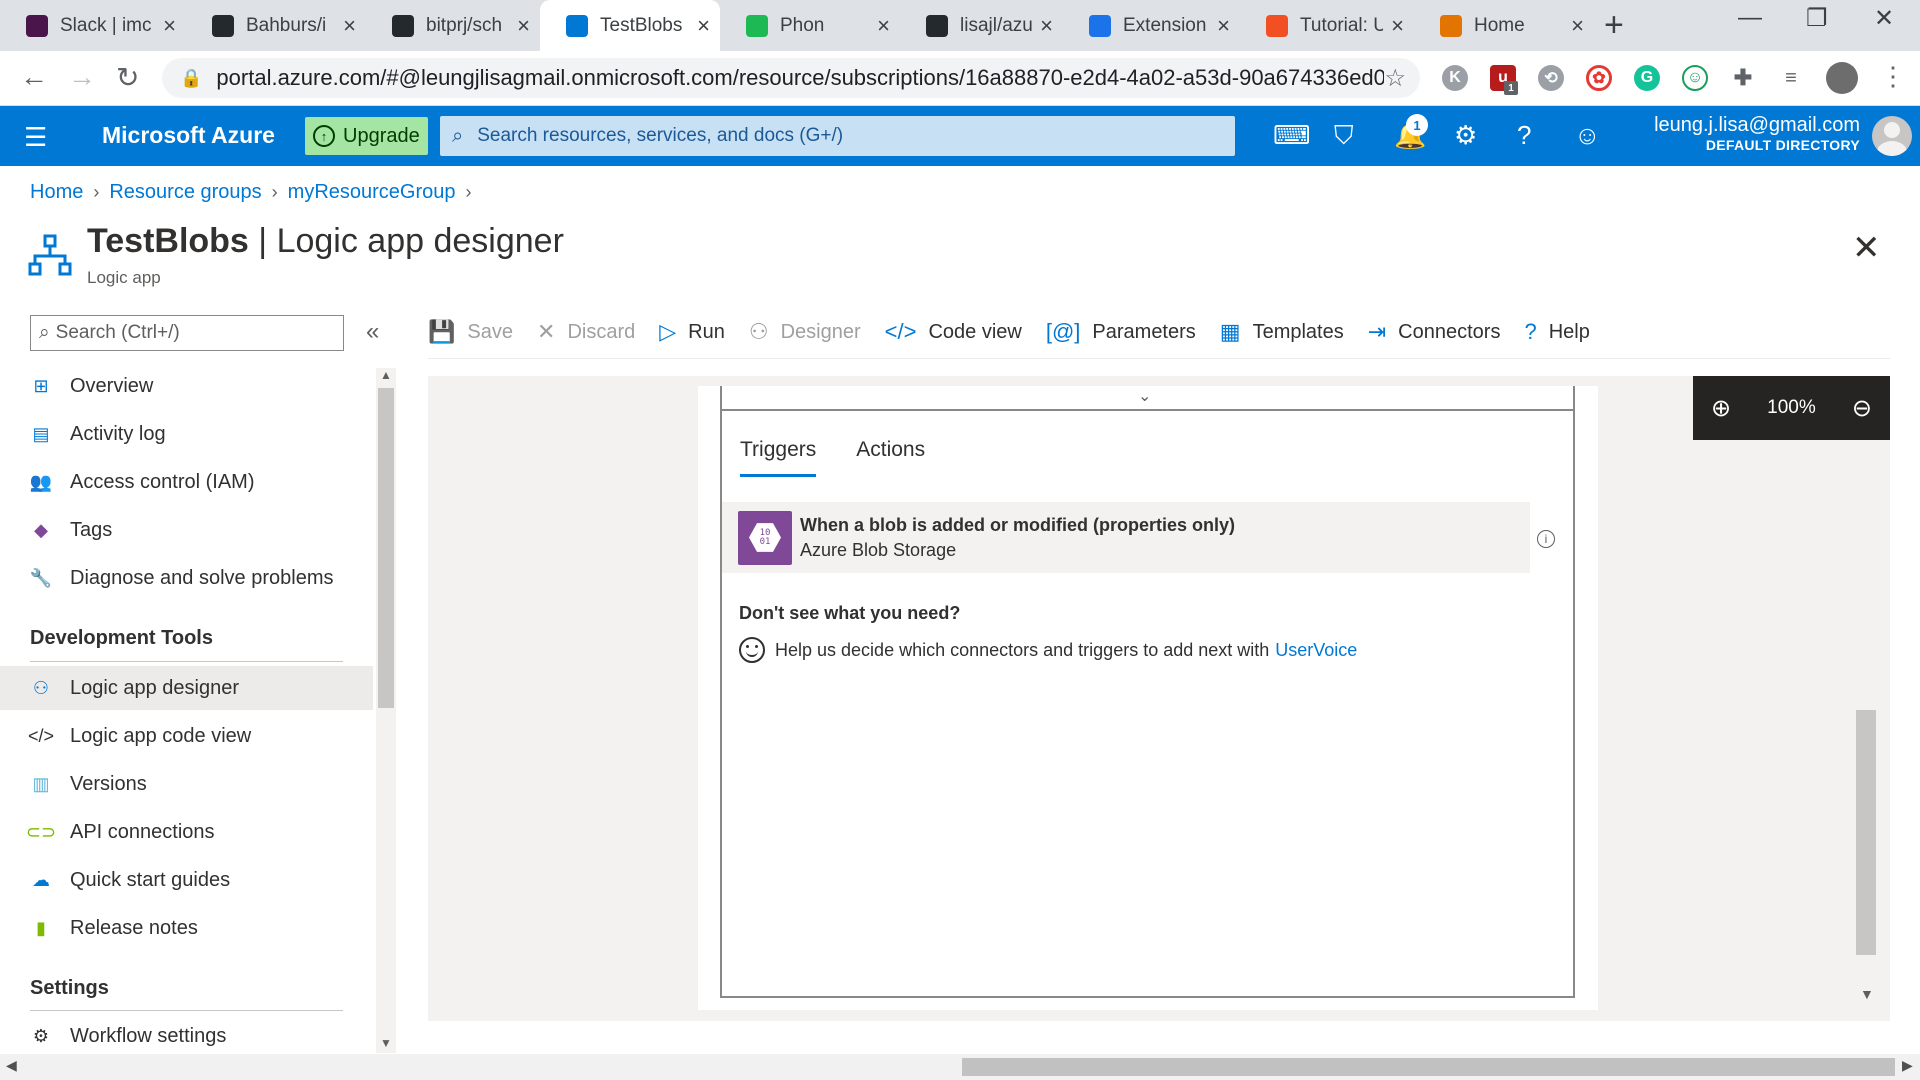 This screenshot has width=1920, height=1080. Describe the element at coordinates (186, 386) in the screenshot. I see `sidebar-item: ⊞ Overview` at that location.